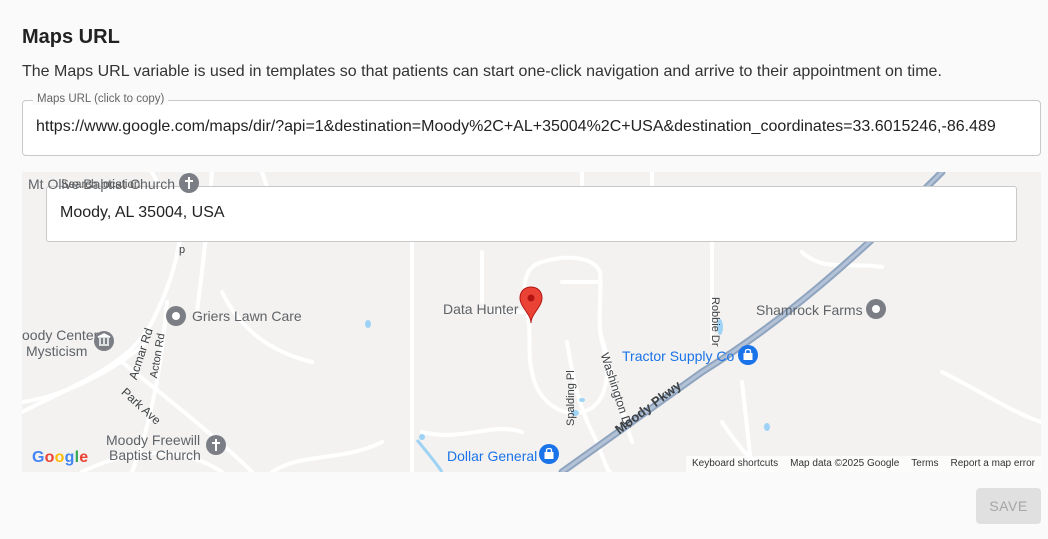 The width and height of the screenshot is (1048, 539). I want to click on terms-link: Terms, so click(924, 464).